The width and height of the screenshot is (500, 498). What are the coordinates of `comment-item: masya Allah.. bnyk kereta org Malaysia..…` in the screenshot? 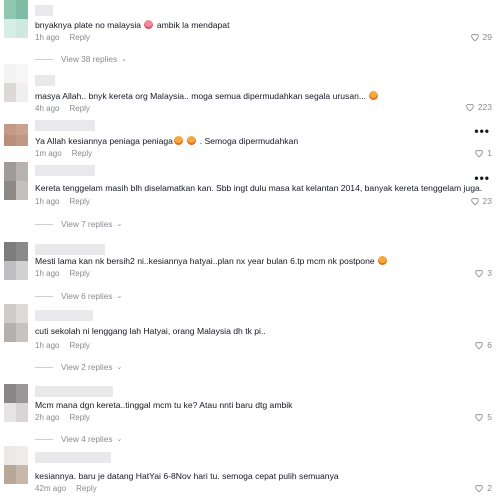 It's located at (250, 90).